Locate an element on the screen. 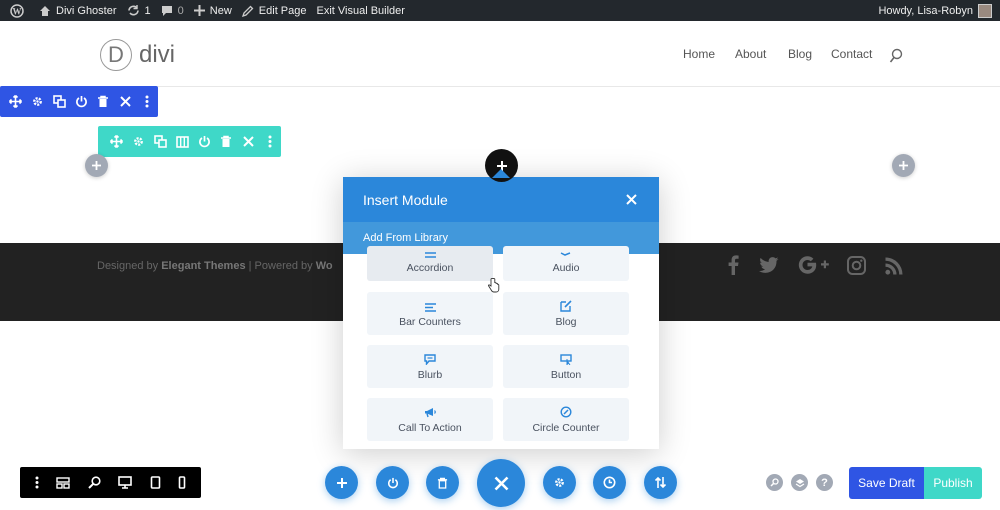 The width and height of the screenshot is (1000, 510). columns-icon is located at coordinates (183, 142).